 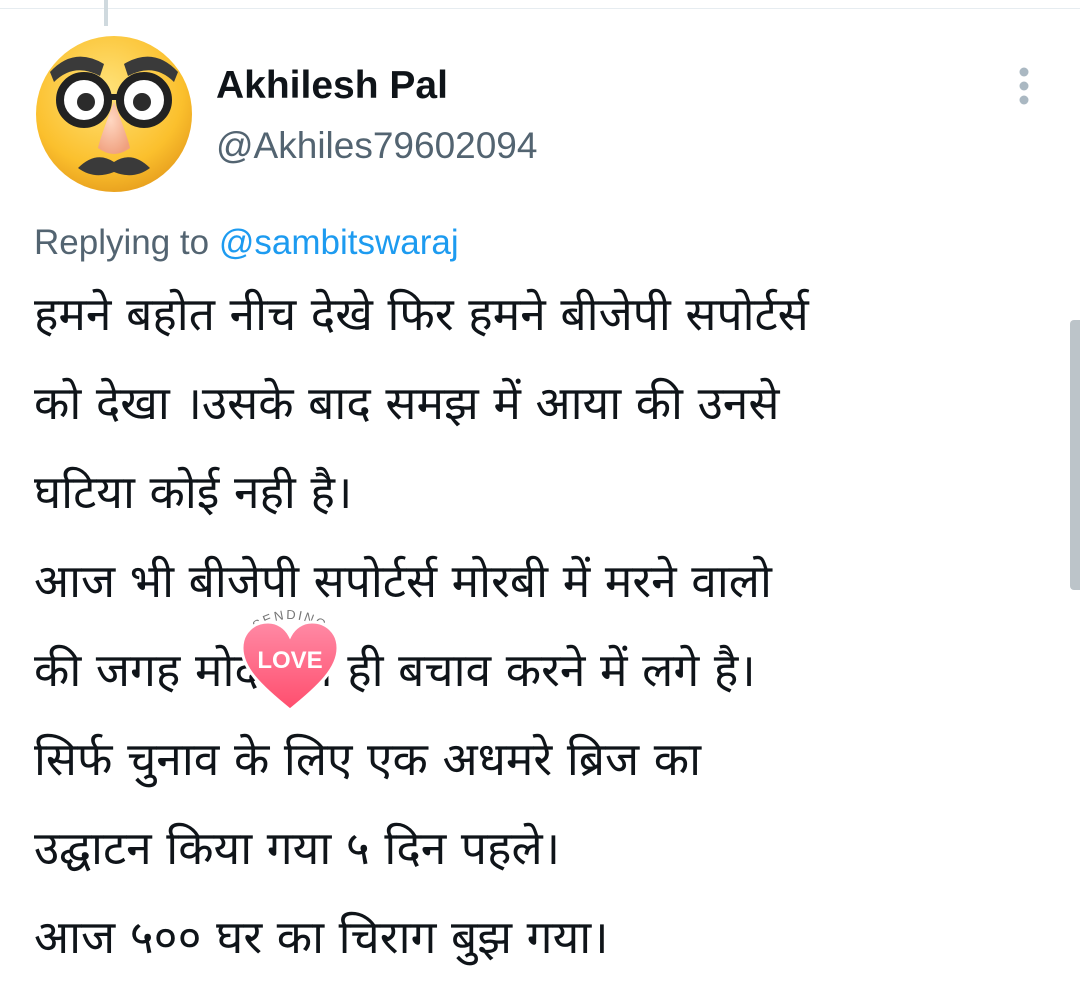 I want to click on tweet-text-line: सिर्फ चुनाव के लिए एक अधमरे ब्रिज का, so click(x=368, y=759).